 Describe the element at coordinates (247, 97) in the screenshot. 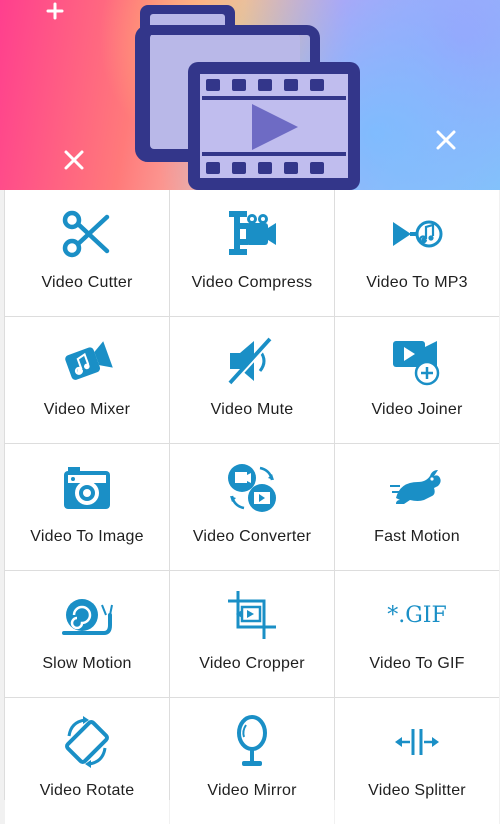

I see `video-folder-icon` at that location.